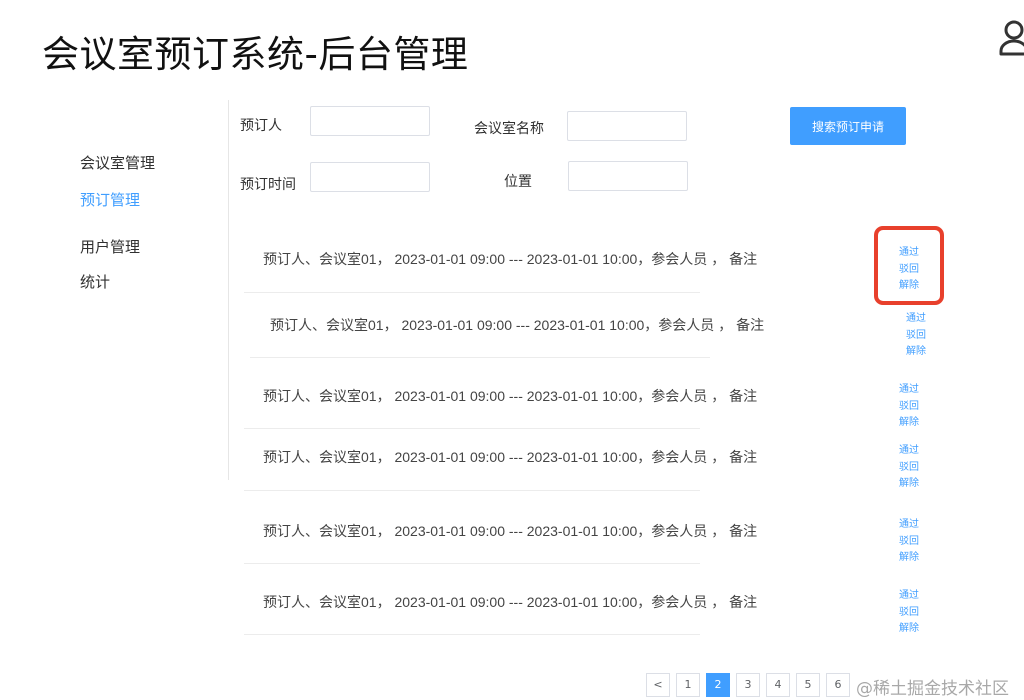 The width and height of the screenshot is (1024, 700). I want to click on location-input, so click(628, 176).